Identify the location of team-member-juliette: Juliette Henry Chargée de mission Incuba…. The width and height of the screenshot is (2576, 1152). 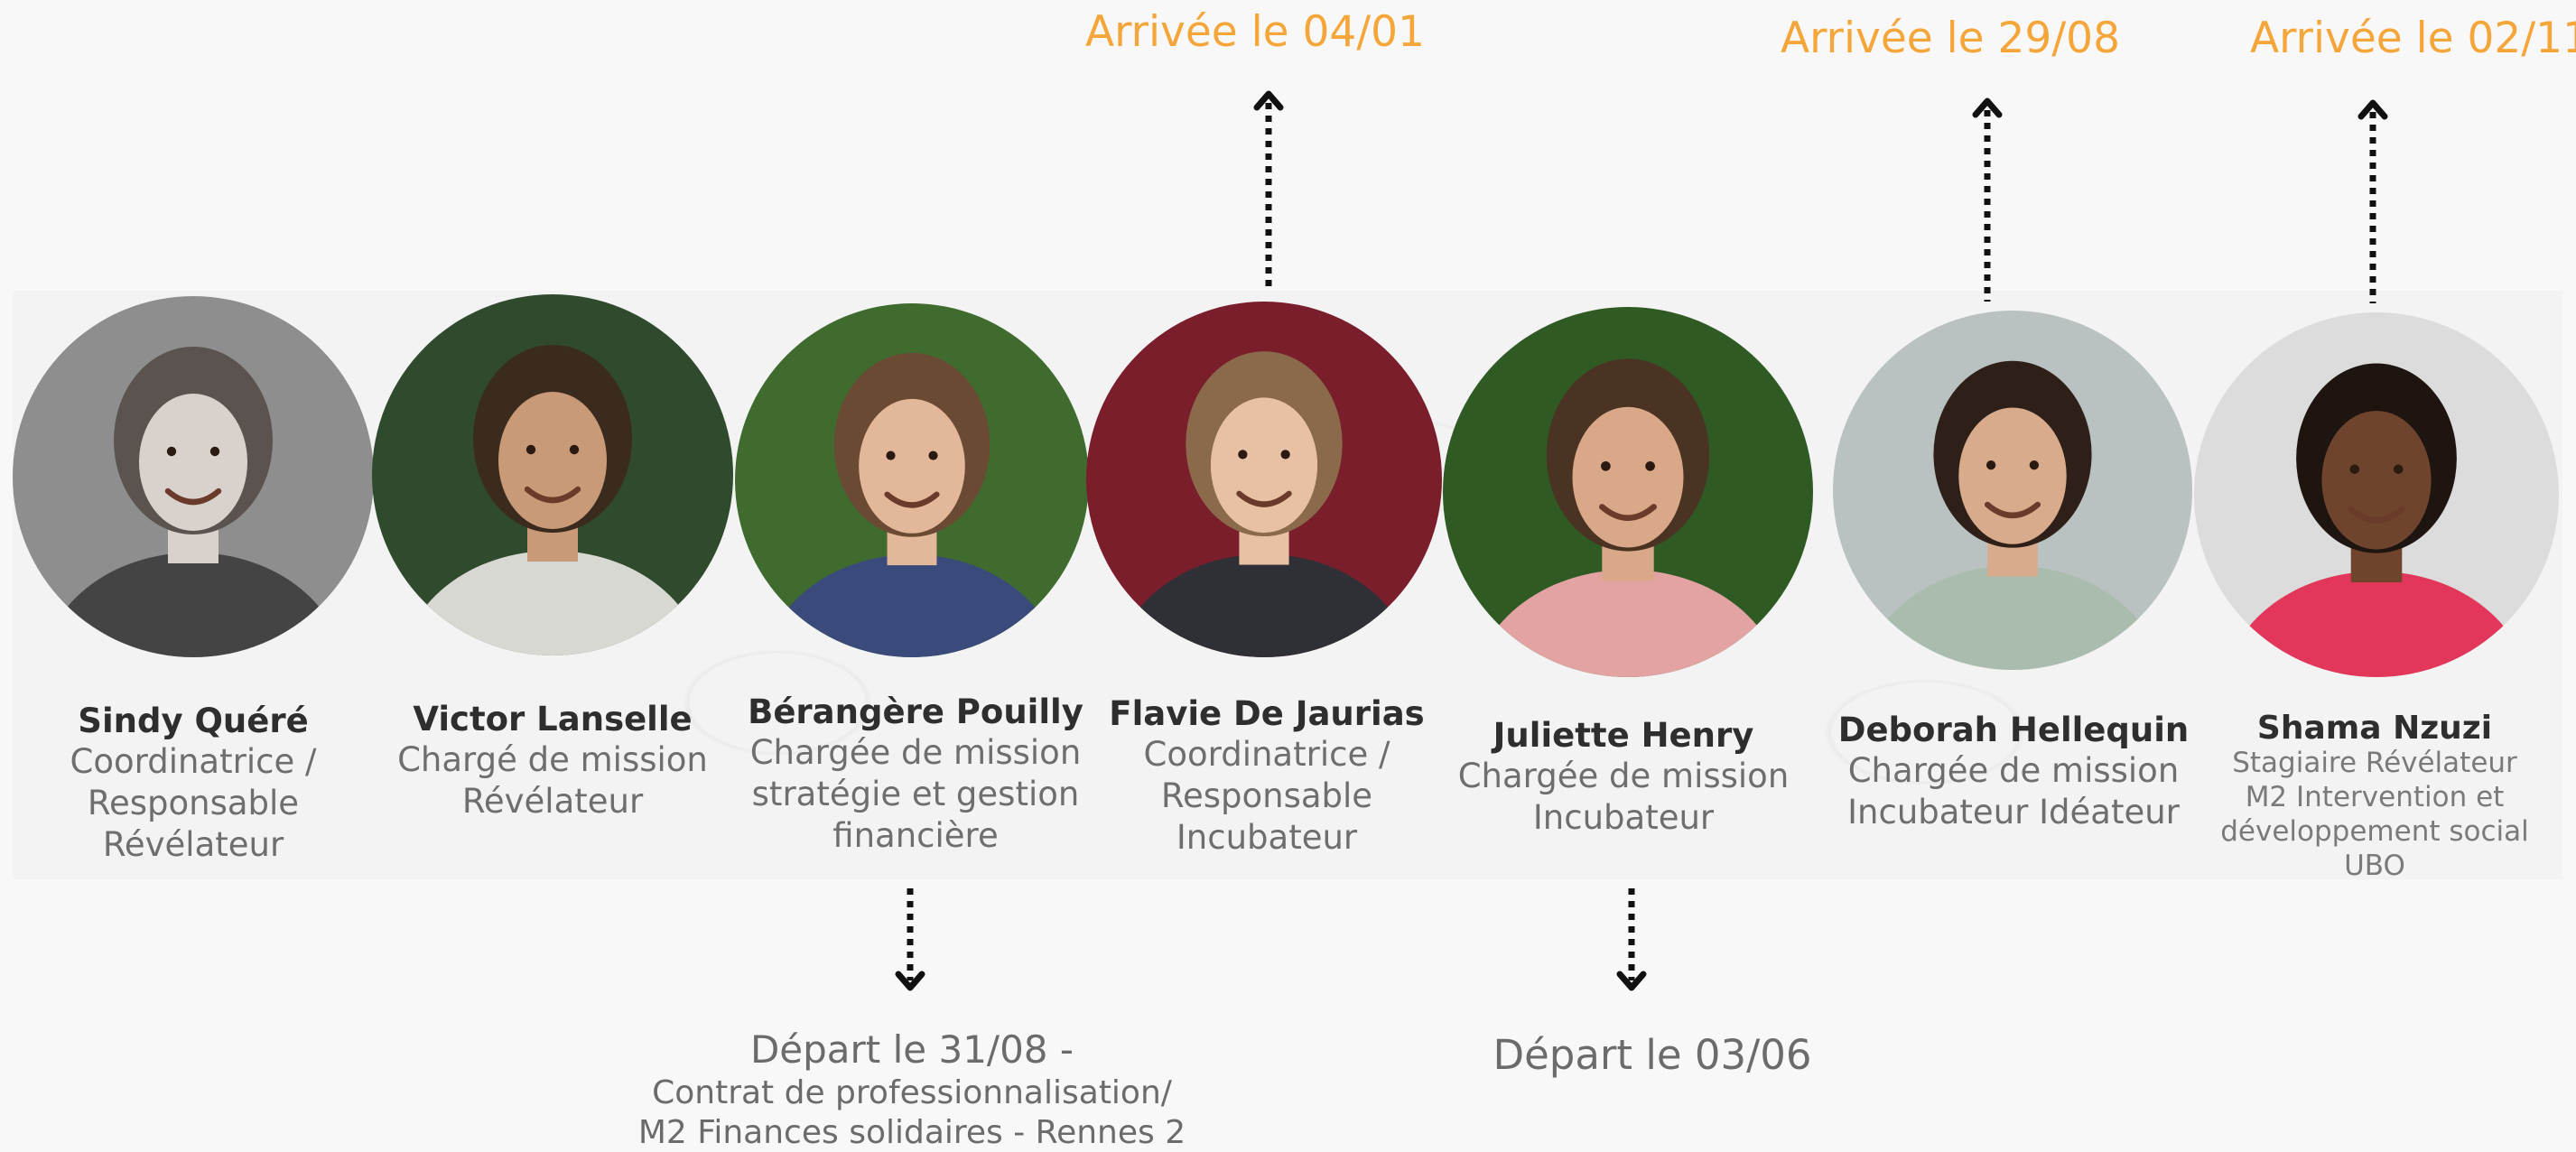
(1628, 573).